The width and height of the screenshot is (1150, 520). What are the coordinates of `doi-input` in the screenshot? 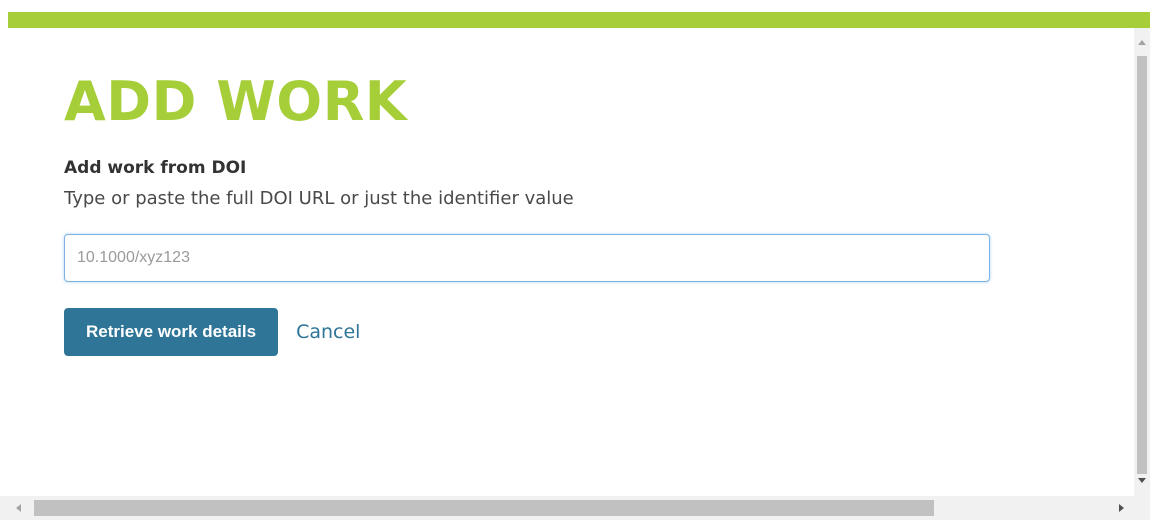 It's located at (527, 258).